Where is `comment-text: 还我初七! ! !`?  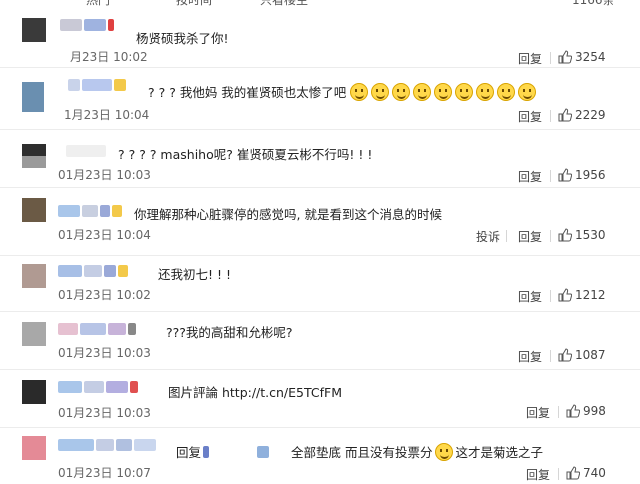
comment-text: 还我初七! ! ! is located at coordinates (194, 274).